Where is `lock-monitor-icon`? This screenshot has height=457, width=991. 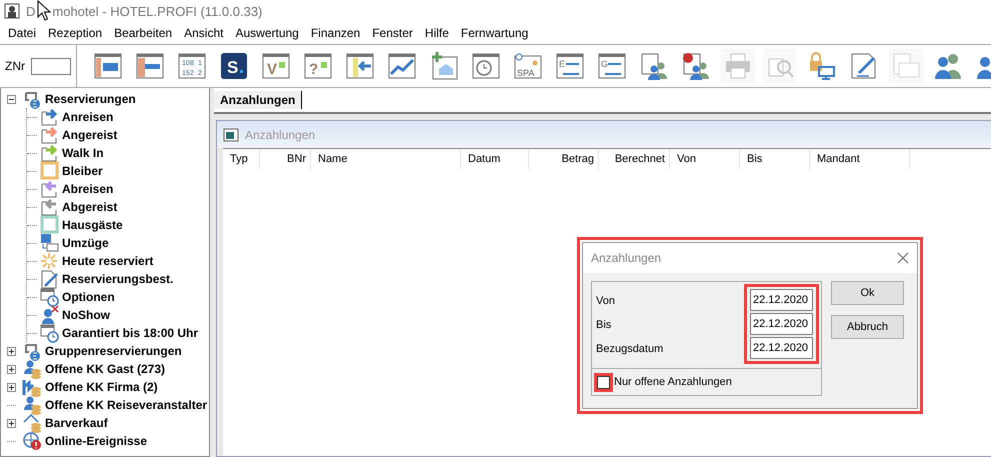 lock-monitor-icon is located at coordinates (822, 66).